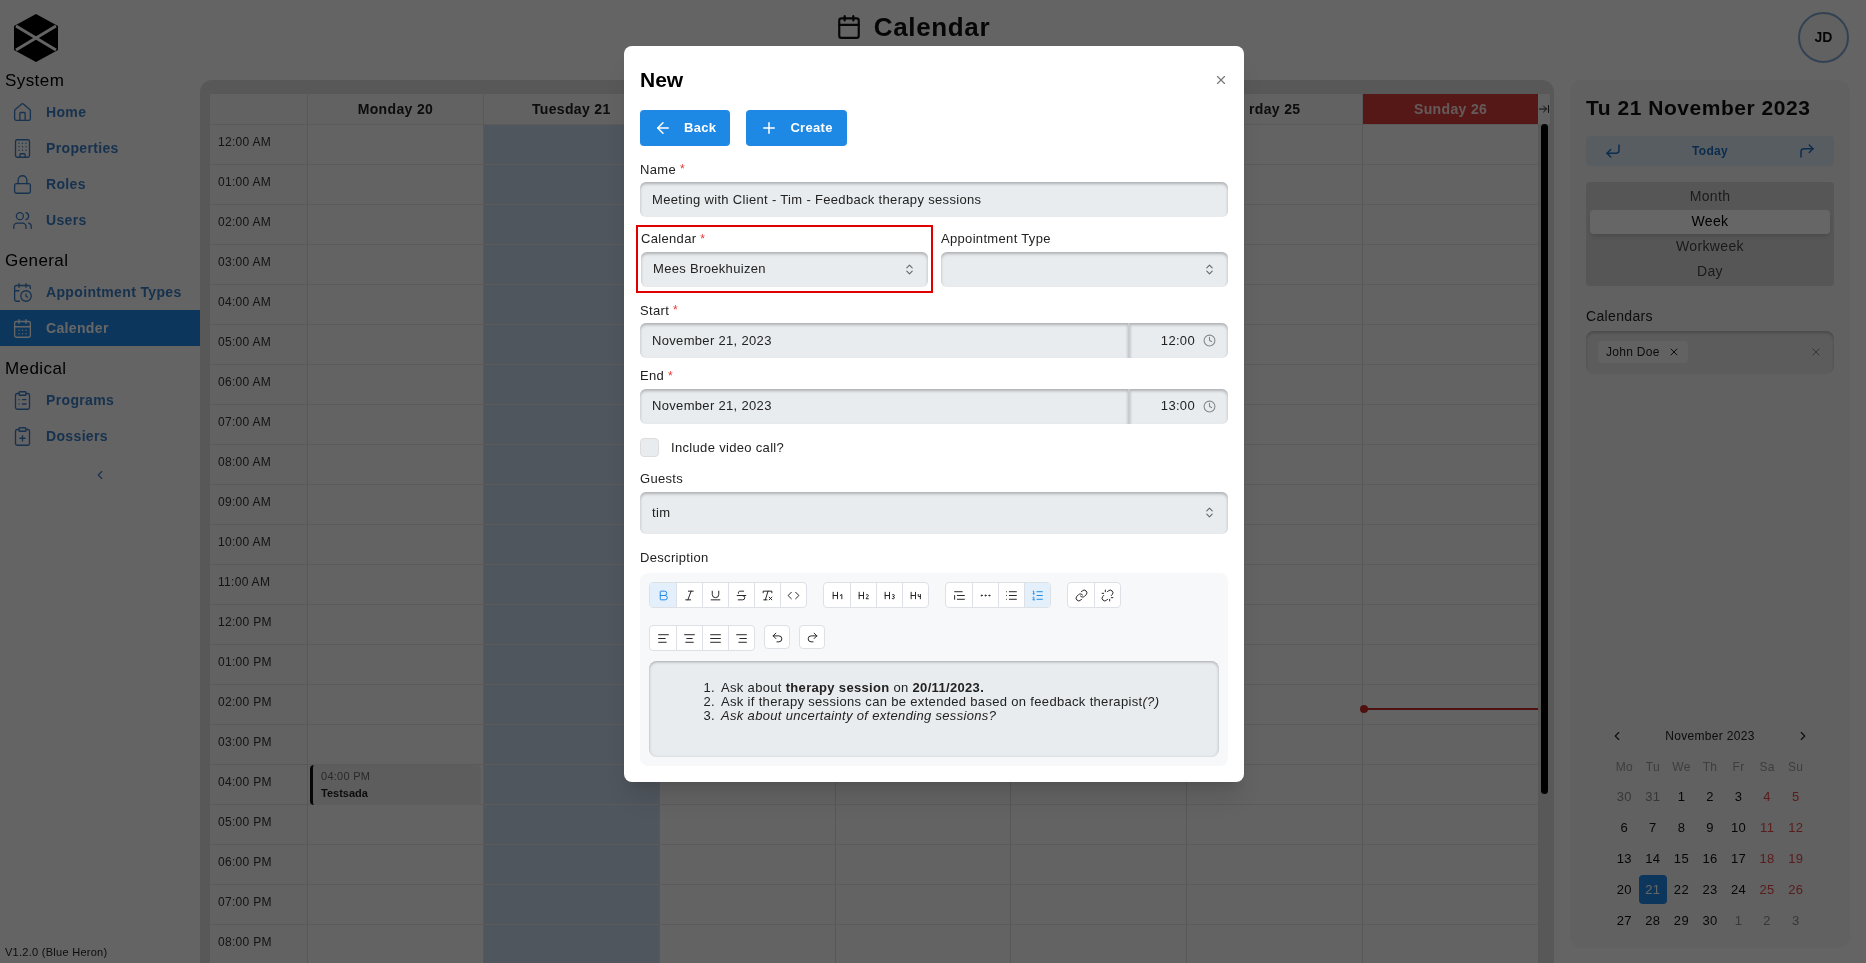 Image resolution: width=1866 pixels, height=963 pixels. Describe the element at coordinates (1767, 796) in the screenshot. I see `day-cell: 4` at that location.